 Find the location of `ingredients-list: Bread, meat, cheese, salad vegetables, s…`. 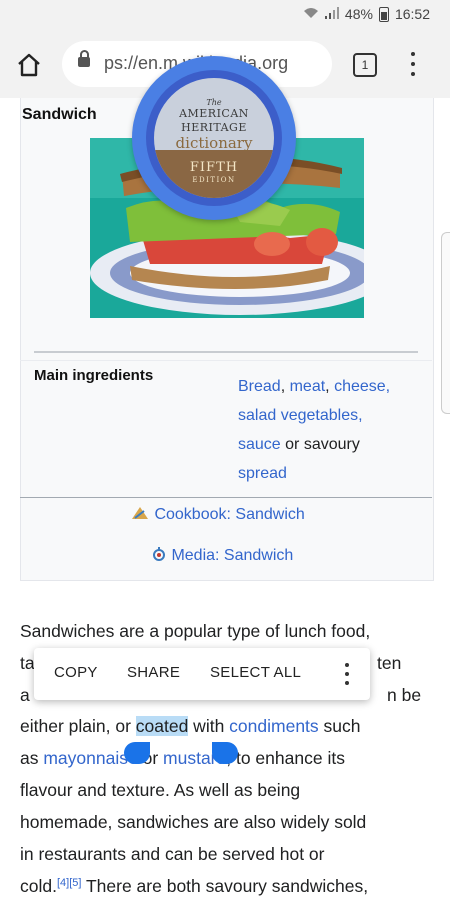

ingredients-list: Bread, meat, cheese, salad vegetables, s… is located at coordinates (314, 430).